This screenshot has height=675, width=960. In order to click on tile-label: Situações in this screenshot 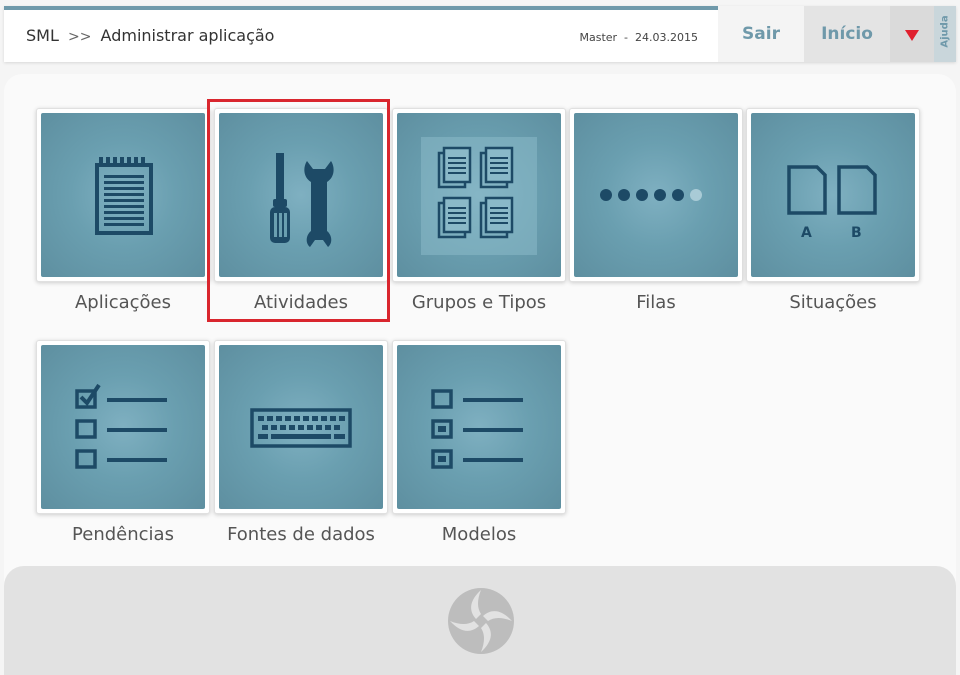, I will do `click(833, 302)`.